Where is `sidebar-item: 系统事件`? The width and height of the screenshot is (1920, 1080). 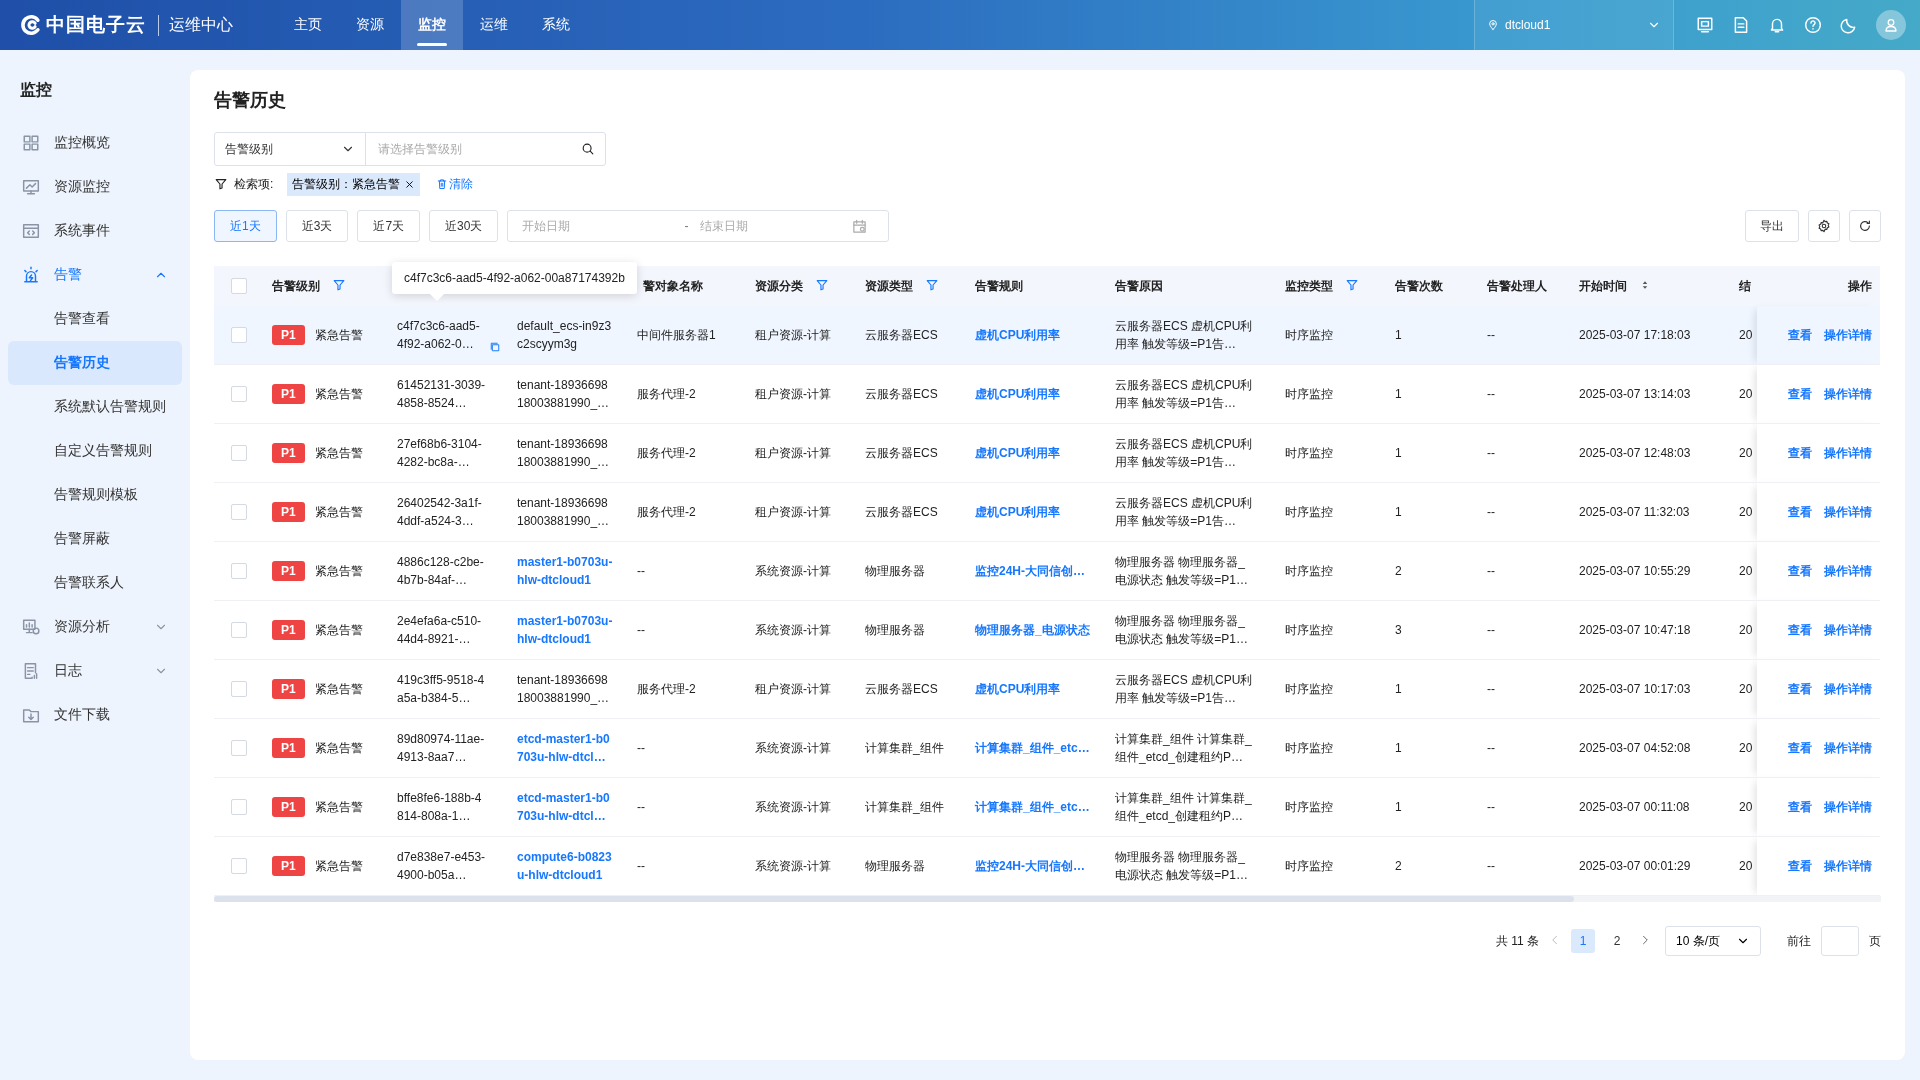 sidebar-item: 系统事件 is located at coordinates (91, 231).